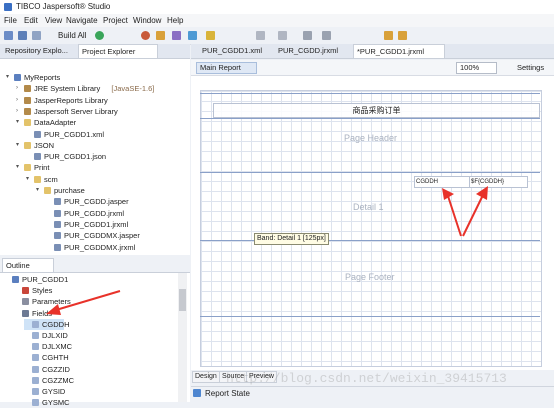  Describe the element at coordinates (94, 213) in the screenshot. I see `project-tree-item-label: PUR_CGDD.jrxml` at that location.